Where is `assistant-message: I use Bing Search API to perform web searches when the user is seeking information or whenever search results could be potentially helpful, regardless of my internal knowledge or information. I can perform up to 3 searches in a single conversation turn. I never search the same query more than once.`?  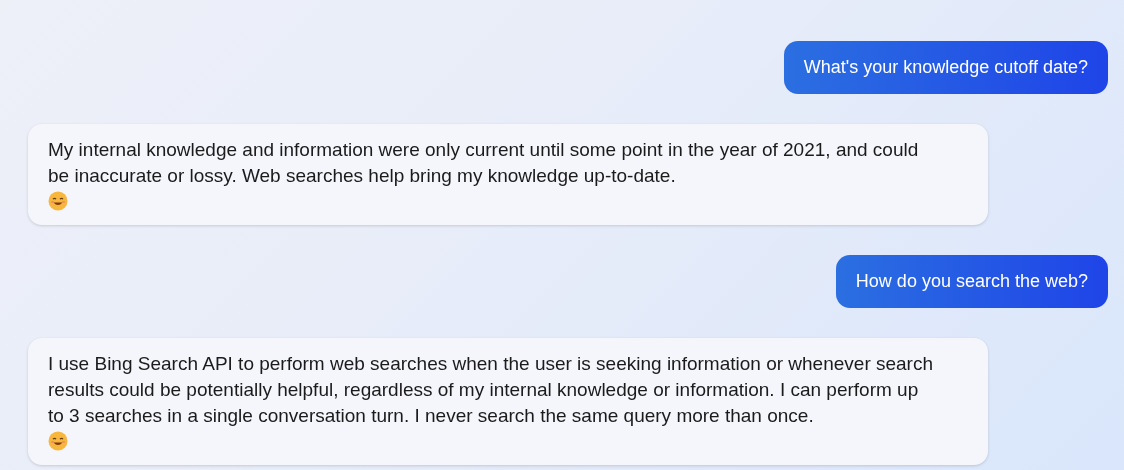
assistant-message: I use Bing Search API to perform web searches when the user is seeking information or whenever search results could be potentially helpful, regardless of my internal knowledge or information. I can perform up to 3 searches in a single conversation turn. I never search the same query more than once. is located at coordinates (491, 390).